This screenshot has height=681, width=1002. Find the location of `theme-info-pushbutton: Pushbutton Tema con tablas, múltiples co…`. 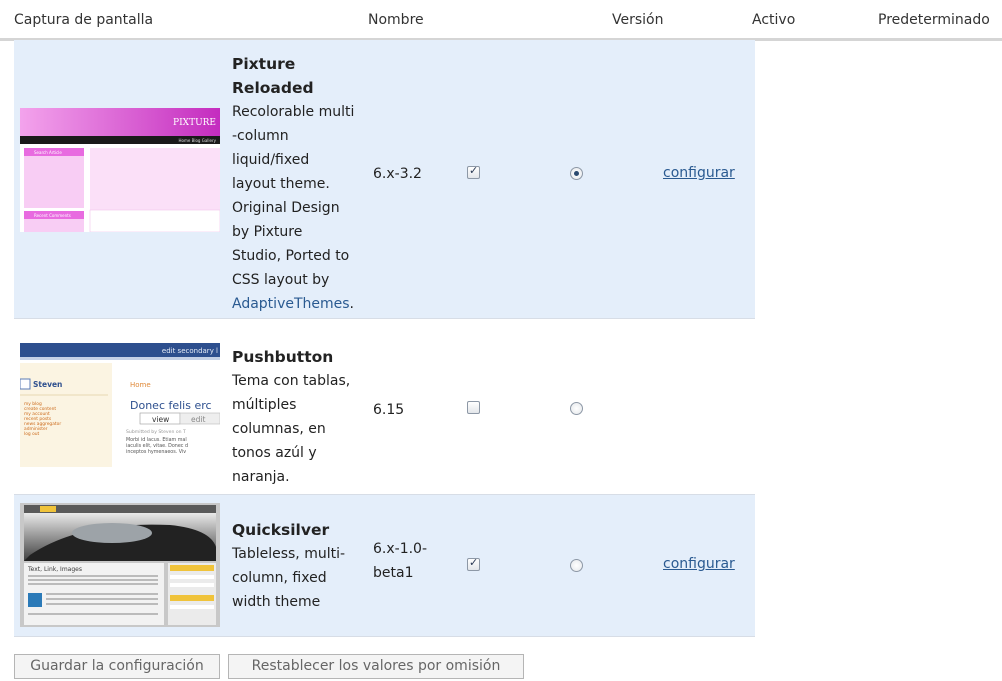

theme-info-pushbutton: Pushbutton Tema con tablas, múltiples co… is located at coordinates (301, 417).